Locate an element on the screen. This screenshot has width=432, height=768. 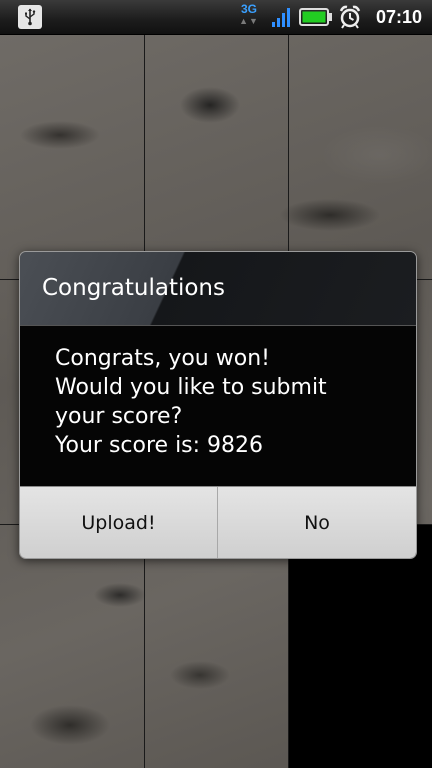
dialog-title: Congratulations is located at coordinates (133, 288).